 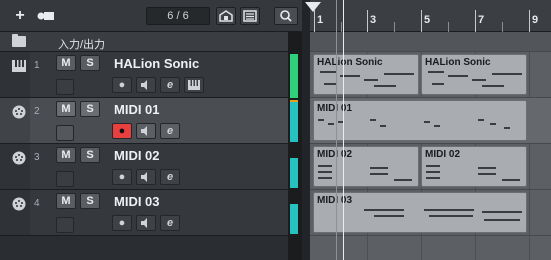 What do you see at coordinates (535, 20) in the screenshot?
I see `bar-number: 9` at bounding box center [535, 20].